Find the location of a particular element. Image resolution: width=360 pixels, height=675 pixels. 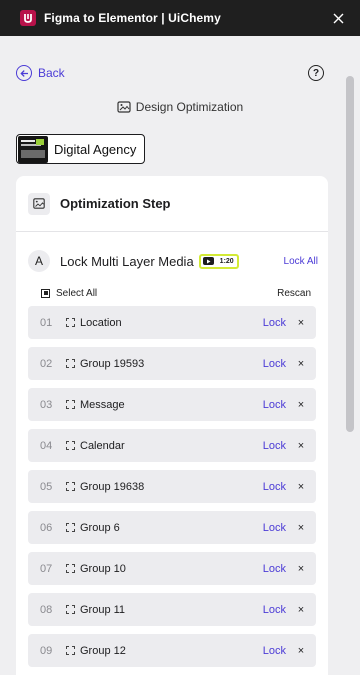

title-bar: Figma to Elementor | UiChemy is located at coordinates (180, 18).